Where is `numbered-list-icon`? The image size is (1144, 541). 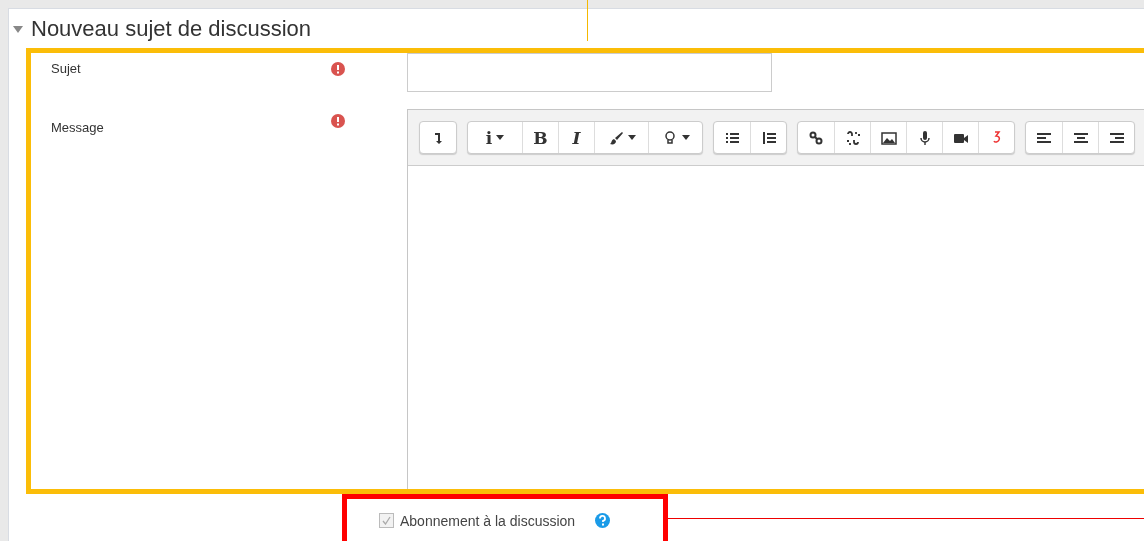
numbered-list-icon is located at coordinates (768, 137).